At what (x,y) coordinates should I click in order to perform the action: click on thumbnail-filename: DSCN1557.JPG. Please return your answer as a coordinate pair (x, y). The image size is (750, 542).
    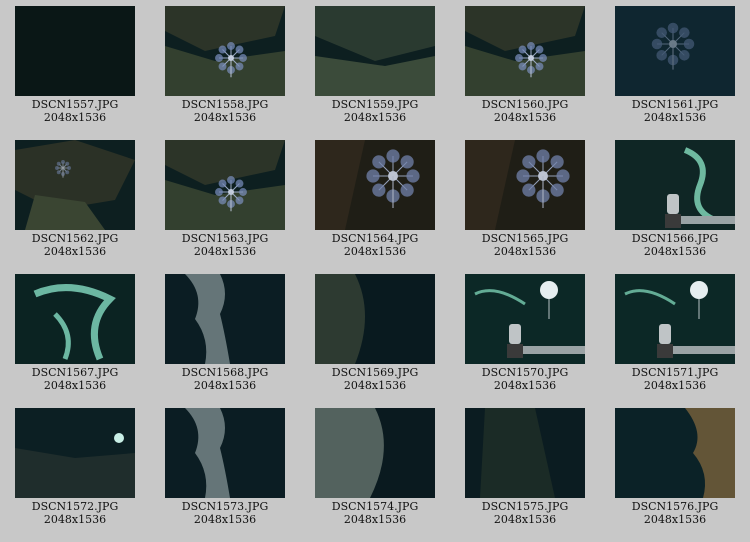
    Looking at the image, I should click on (75, 104).